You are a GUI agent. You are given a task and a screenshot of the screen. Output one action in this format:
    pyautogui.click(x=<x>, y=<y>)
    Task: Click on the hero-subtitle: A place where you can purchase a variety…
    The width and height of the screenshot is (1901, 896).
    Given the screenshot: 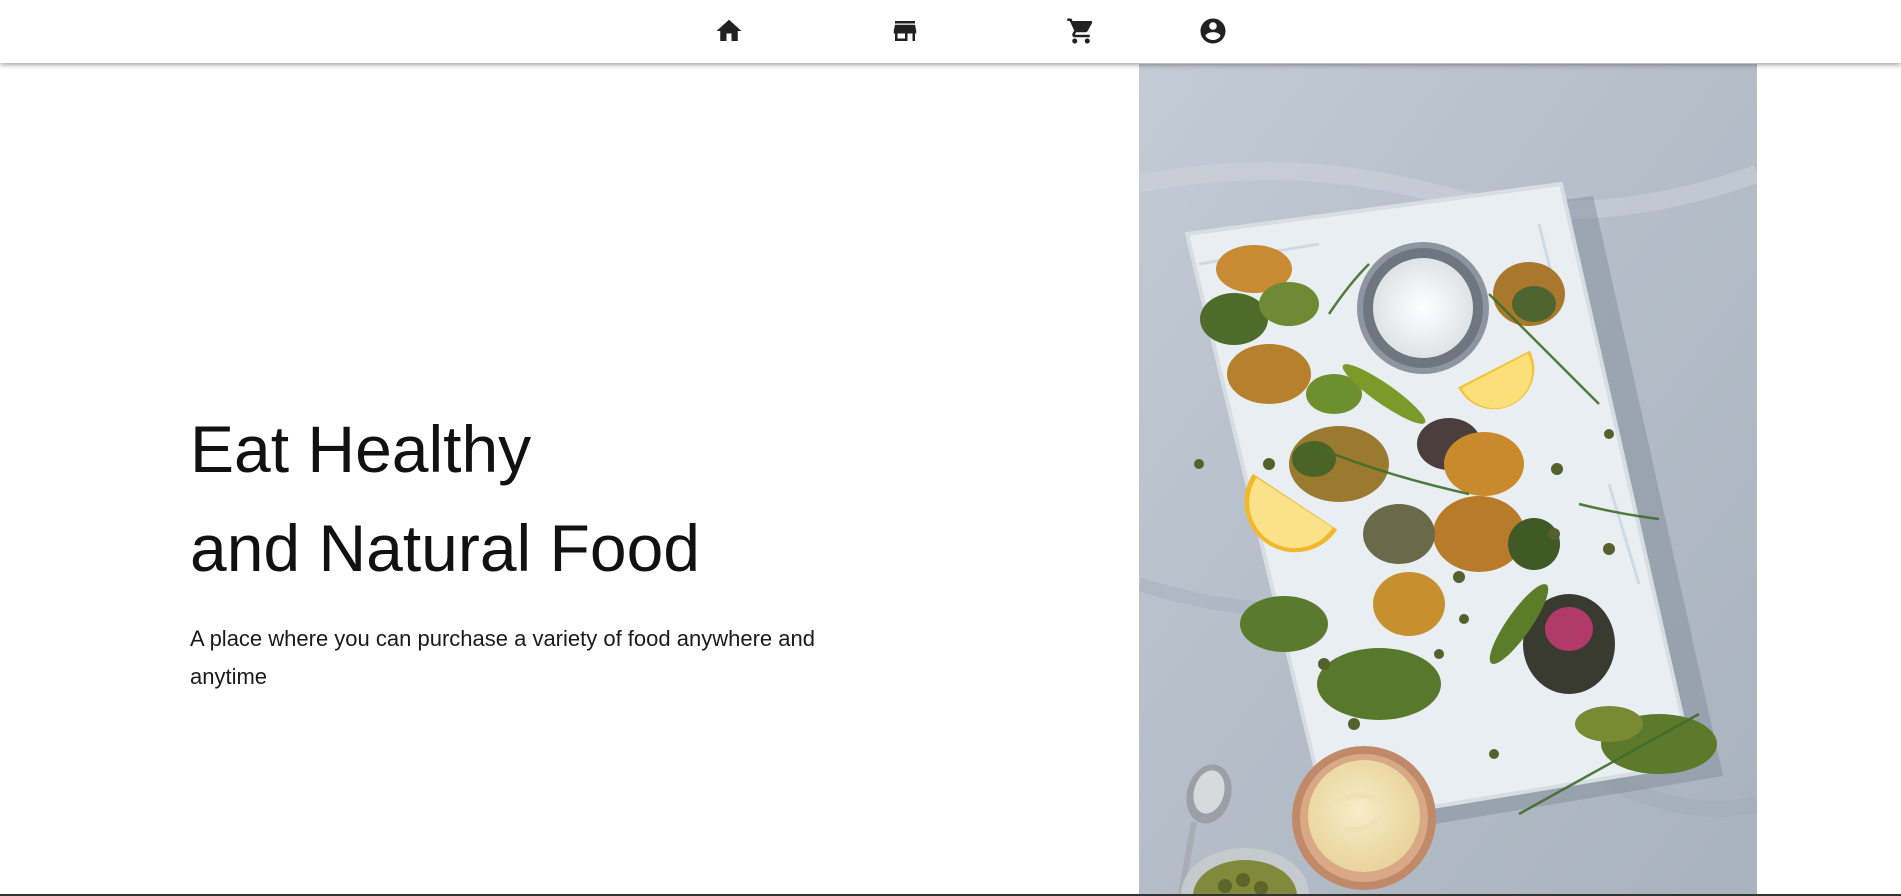 What is the action you would take?
    pyautogui.click(x=502, y=657)
    